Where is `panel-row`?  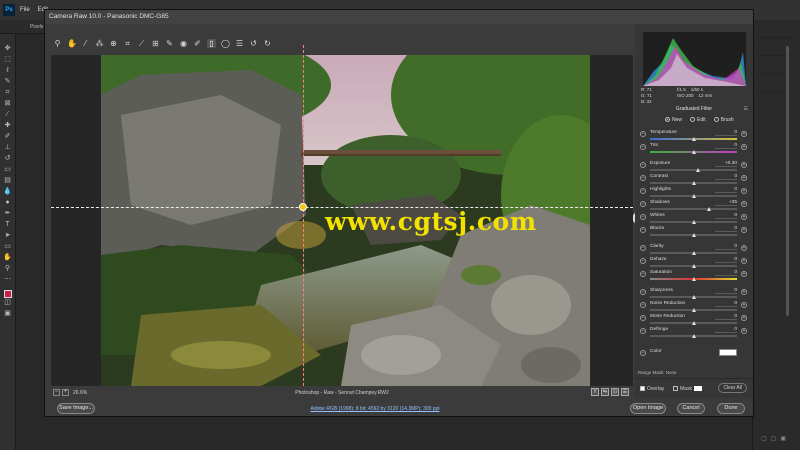 panel-row is located at coordinates (776, 86).